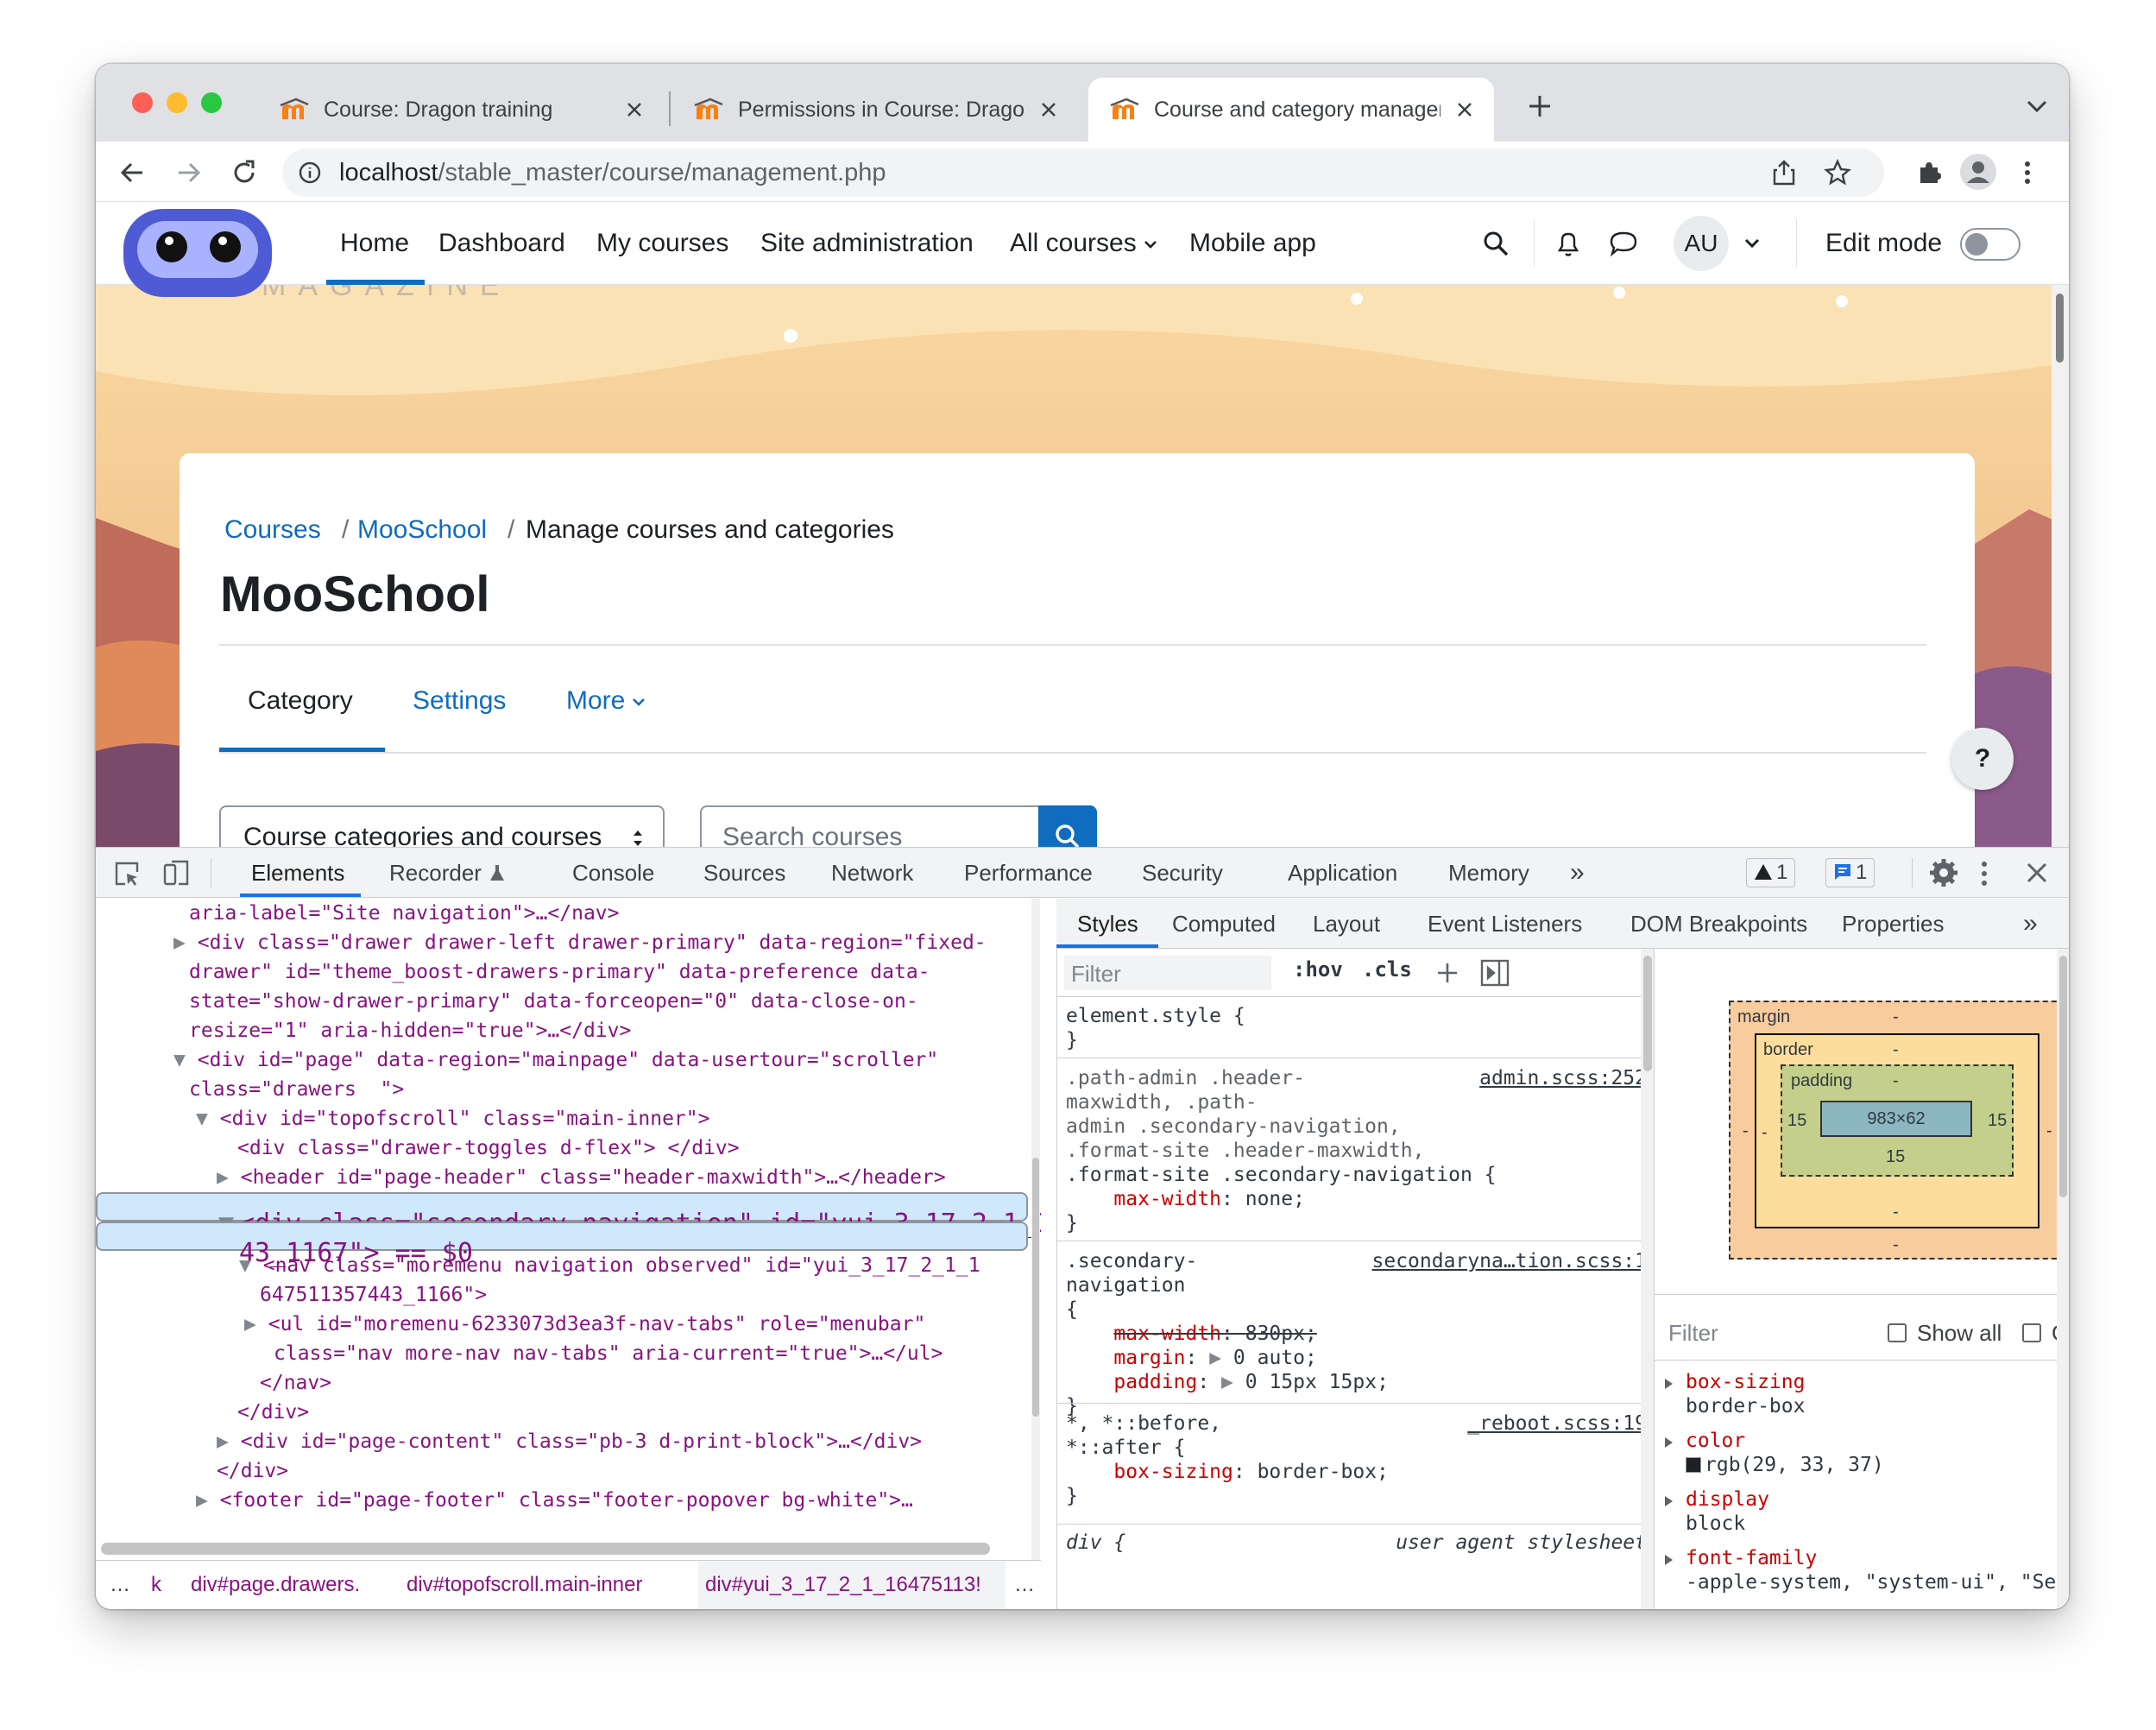 This screenshot has width=2156, height=1730. What do you see at coordinates (143, 103) in the screenshot?
I see `close-window-button` at bounding box center [143, 103].